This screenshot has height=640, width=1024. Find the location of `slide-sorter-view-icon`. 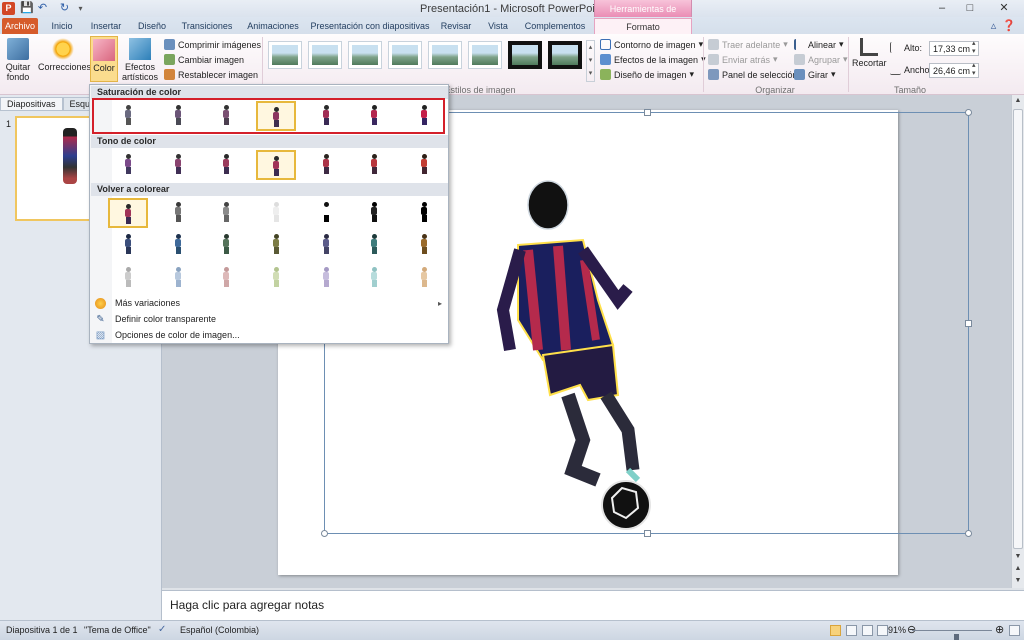

slide-sorter-view-icon is located at coordinates (851, 630).